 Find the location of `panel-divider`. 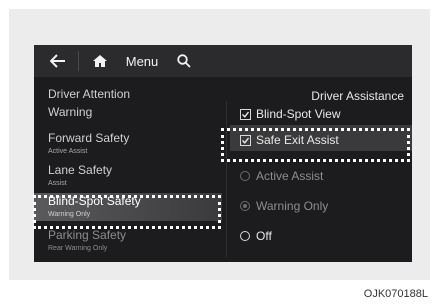

panel-divider is located at coordinates (226, 179).